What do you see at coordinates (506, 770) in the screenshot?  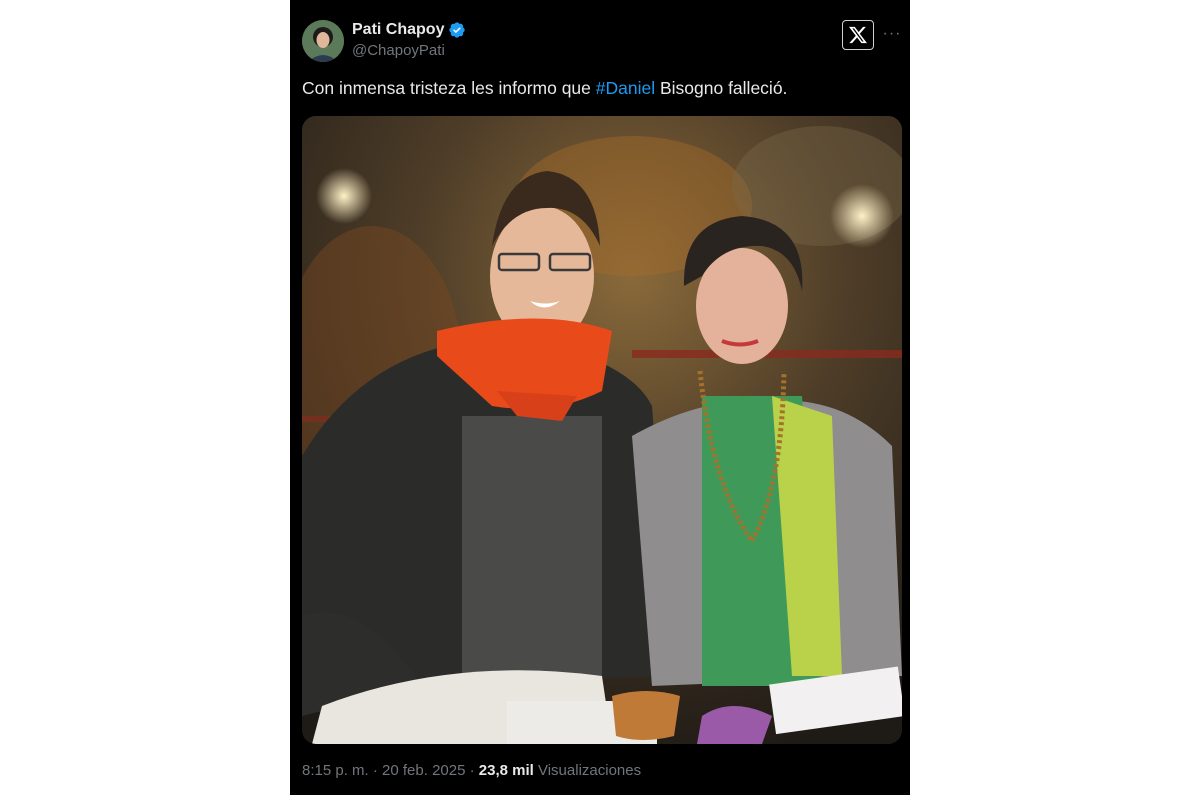 I see `views-count: 23,8 mil` at bounding box center [506, 770].